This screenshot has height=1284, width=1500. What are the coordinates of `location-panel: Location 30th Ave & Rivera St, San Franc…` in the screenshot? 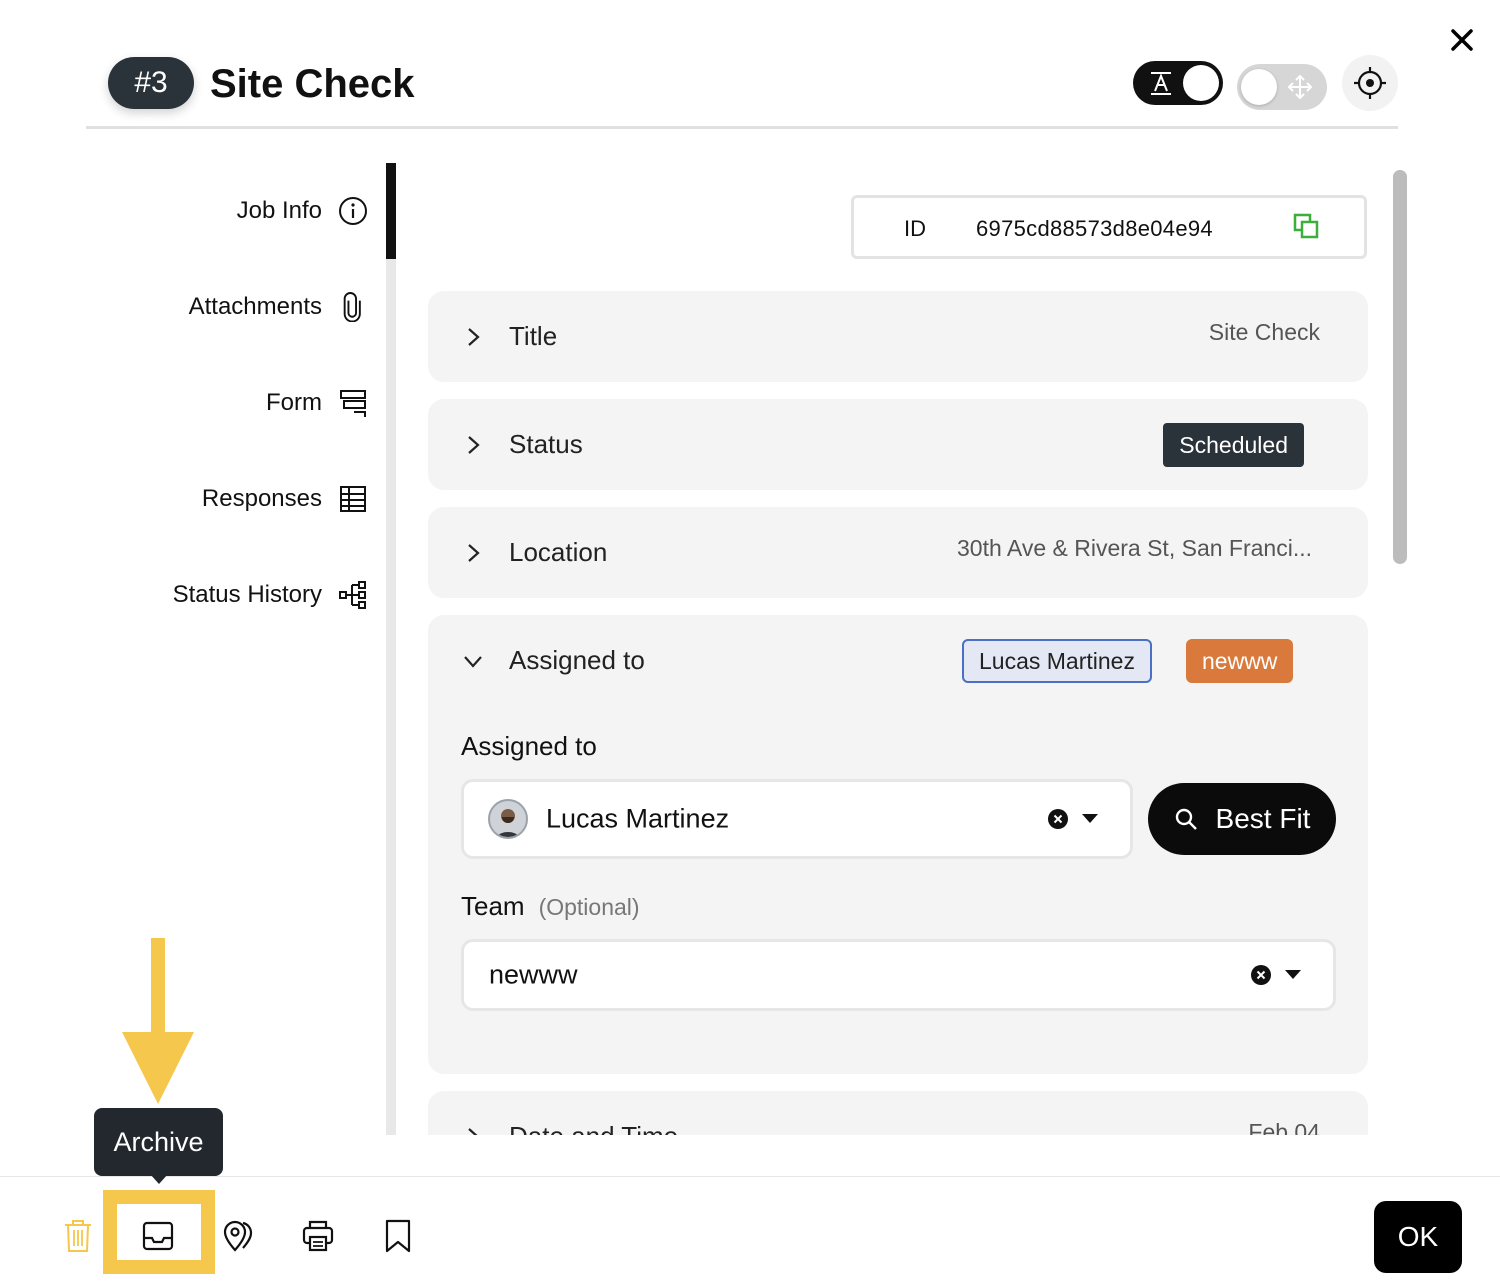 It's located at (898, 552).